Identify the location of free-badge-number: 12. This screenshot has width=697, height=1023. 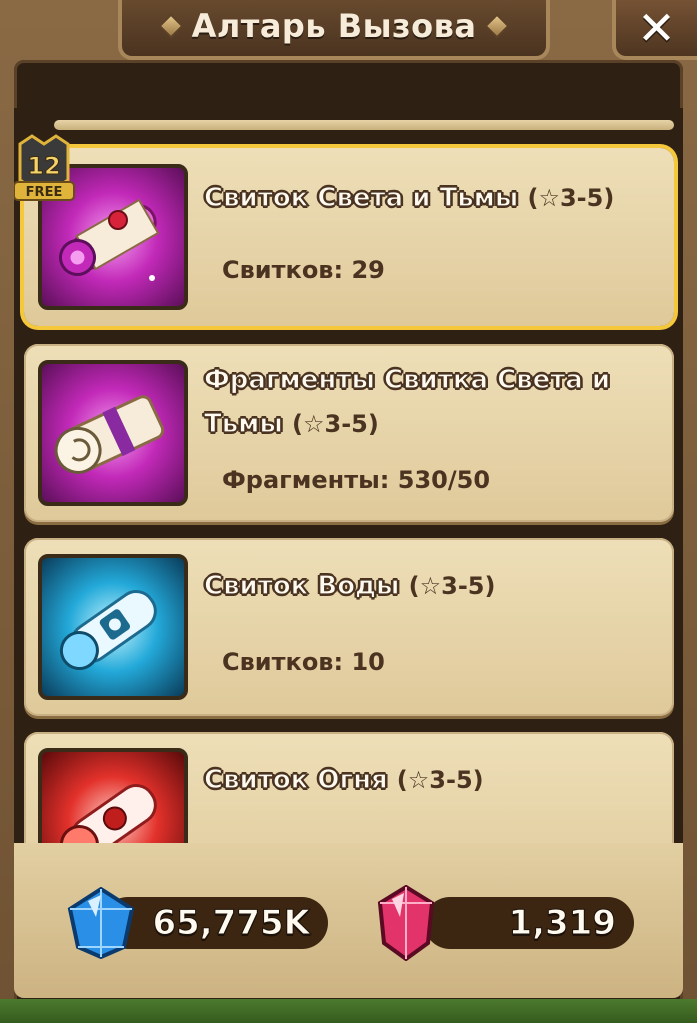
(43, 166).